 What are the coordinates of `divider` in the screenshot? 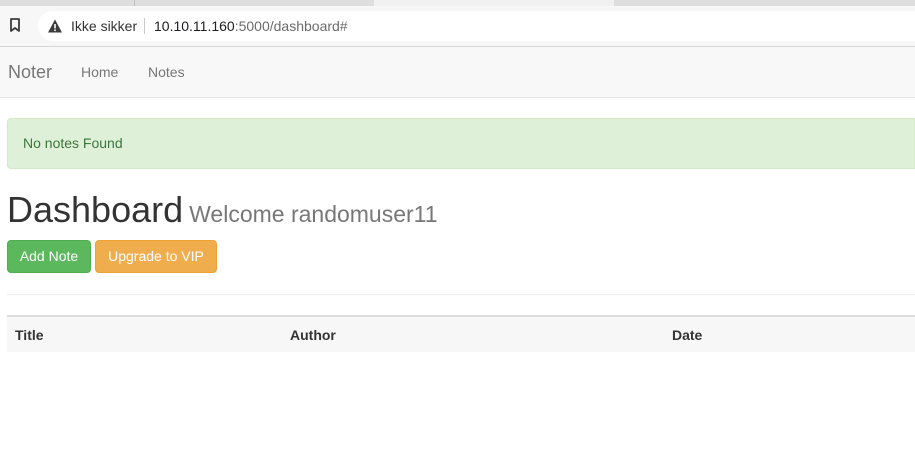 It's located at (461, 294).